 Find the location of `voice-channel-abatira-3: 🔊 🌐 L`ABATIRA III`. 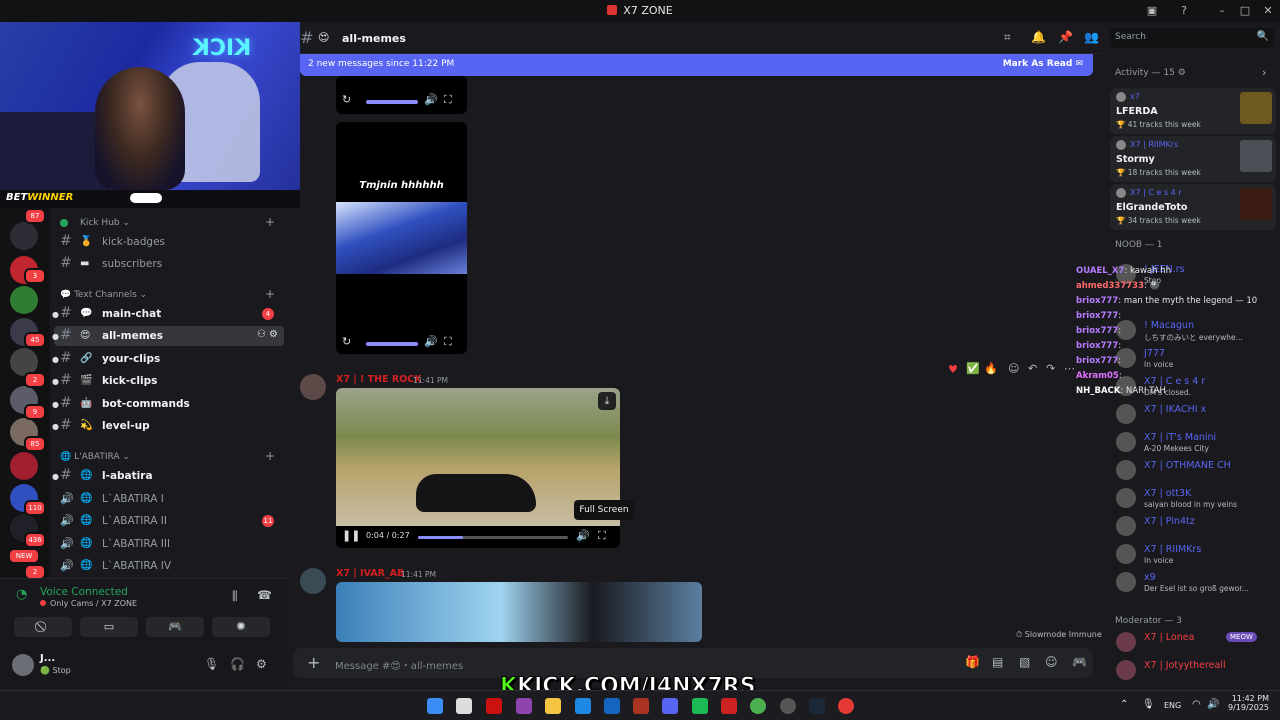

voice-channel-abatira-3: 🔊 🌐 L`ABATIRA III is located at coordinates (169, 544).